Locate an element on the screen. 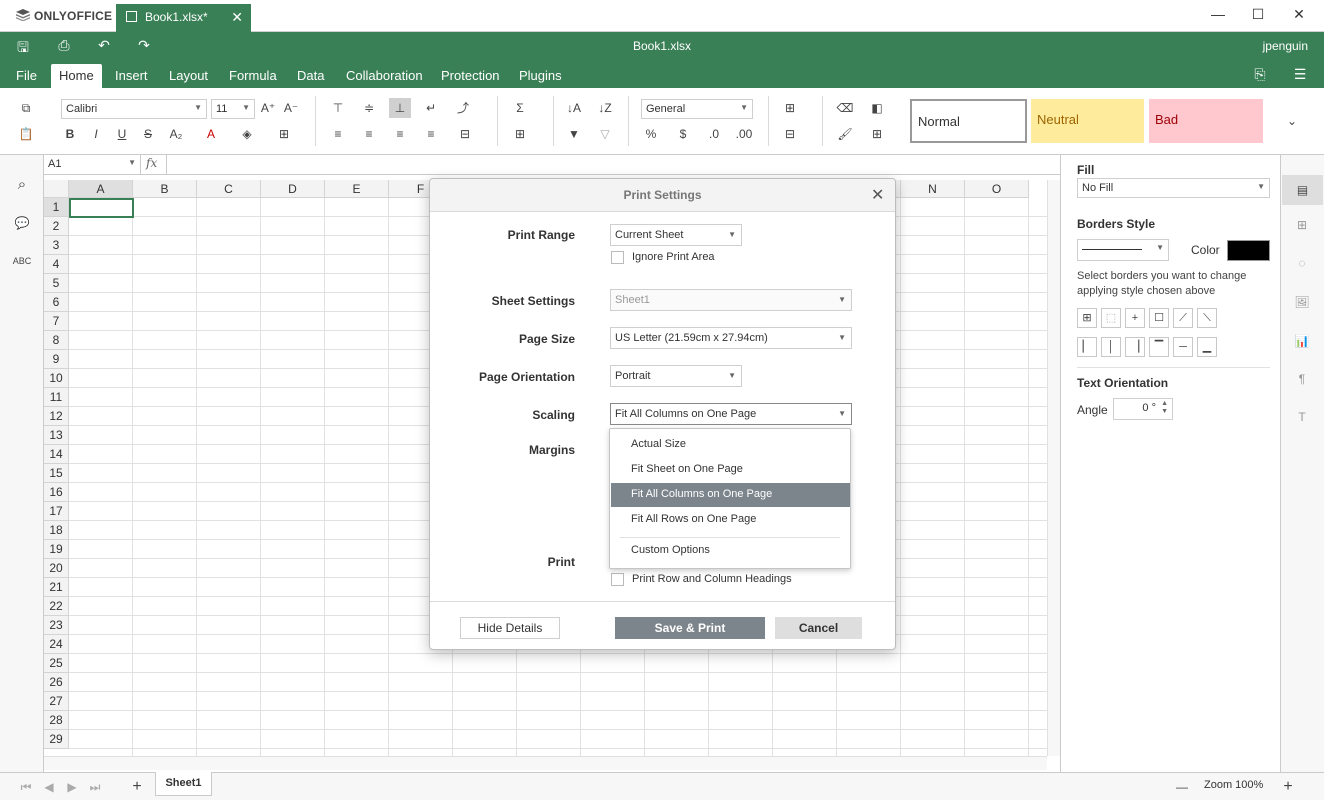  row-header: 10 is located at coordinates (56, 378).